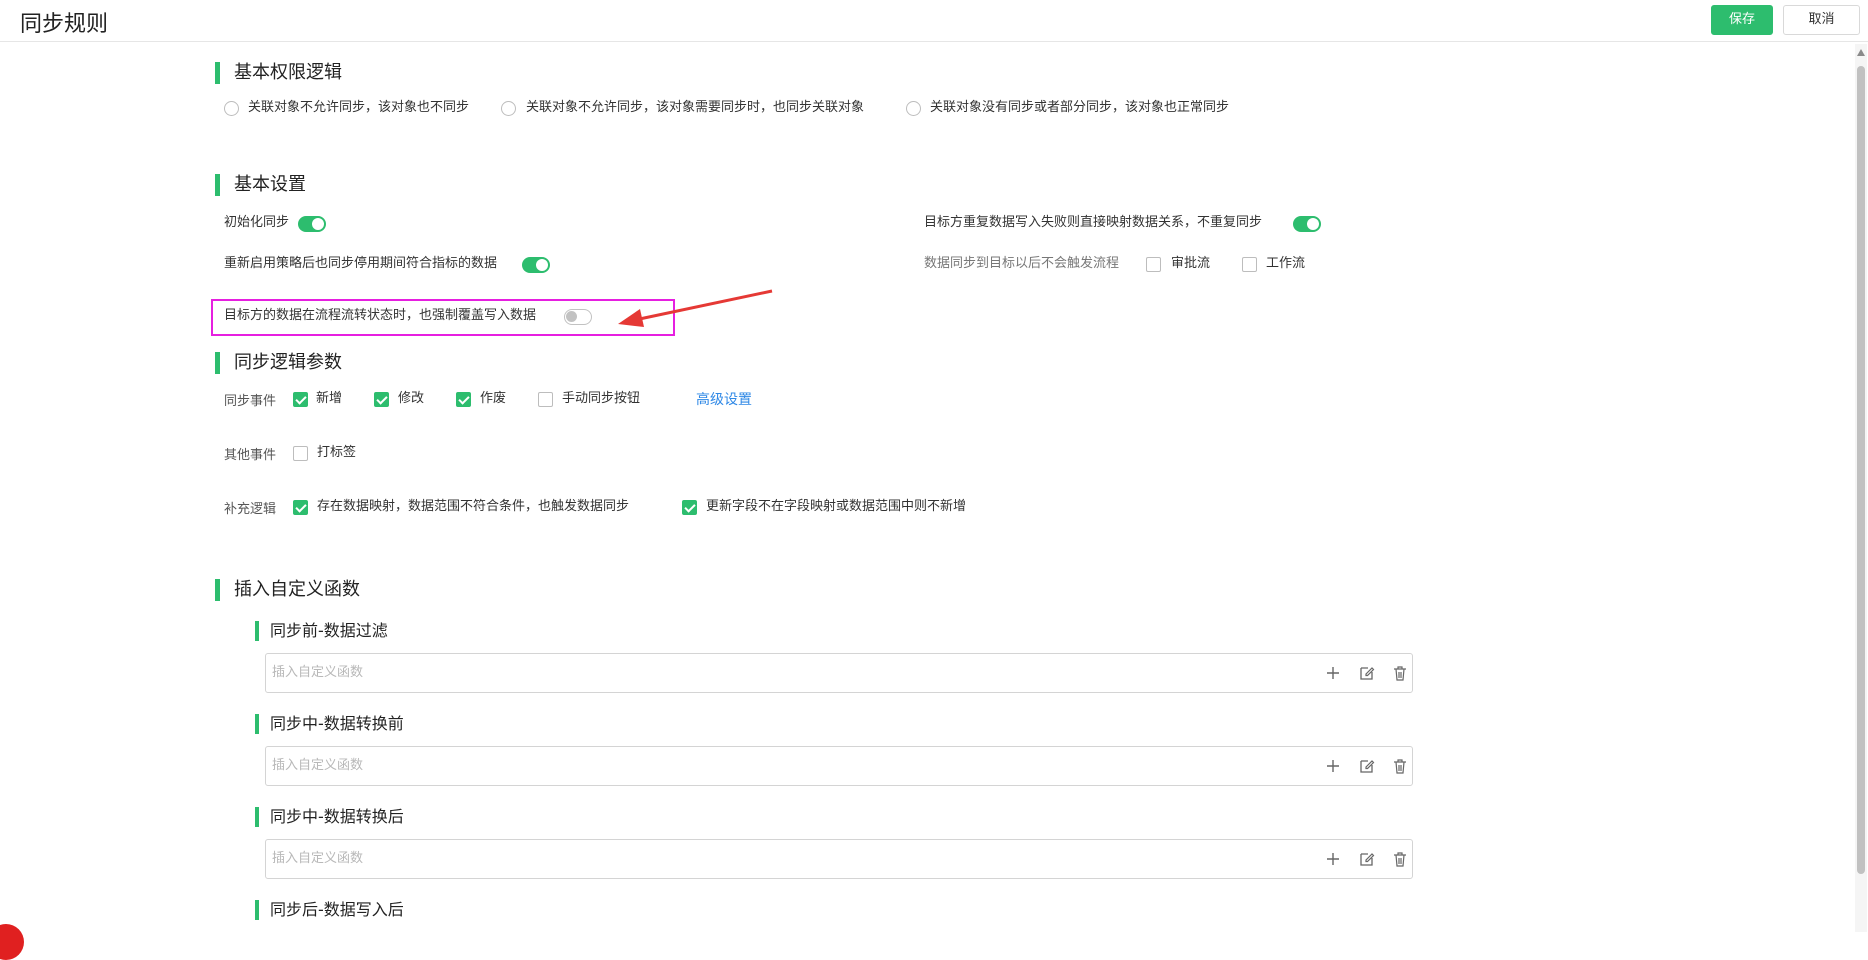  Describe the element at coordinates (839, 673) in the screenshot. I see `func-input-1: 插入自定义函数` at that location.